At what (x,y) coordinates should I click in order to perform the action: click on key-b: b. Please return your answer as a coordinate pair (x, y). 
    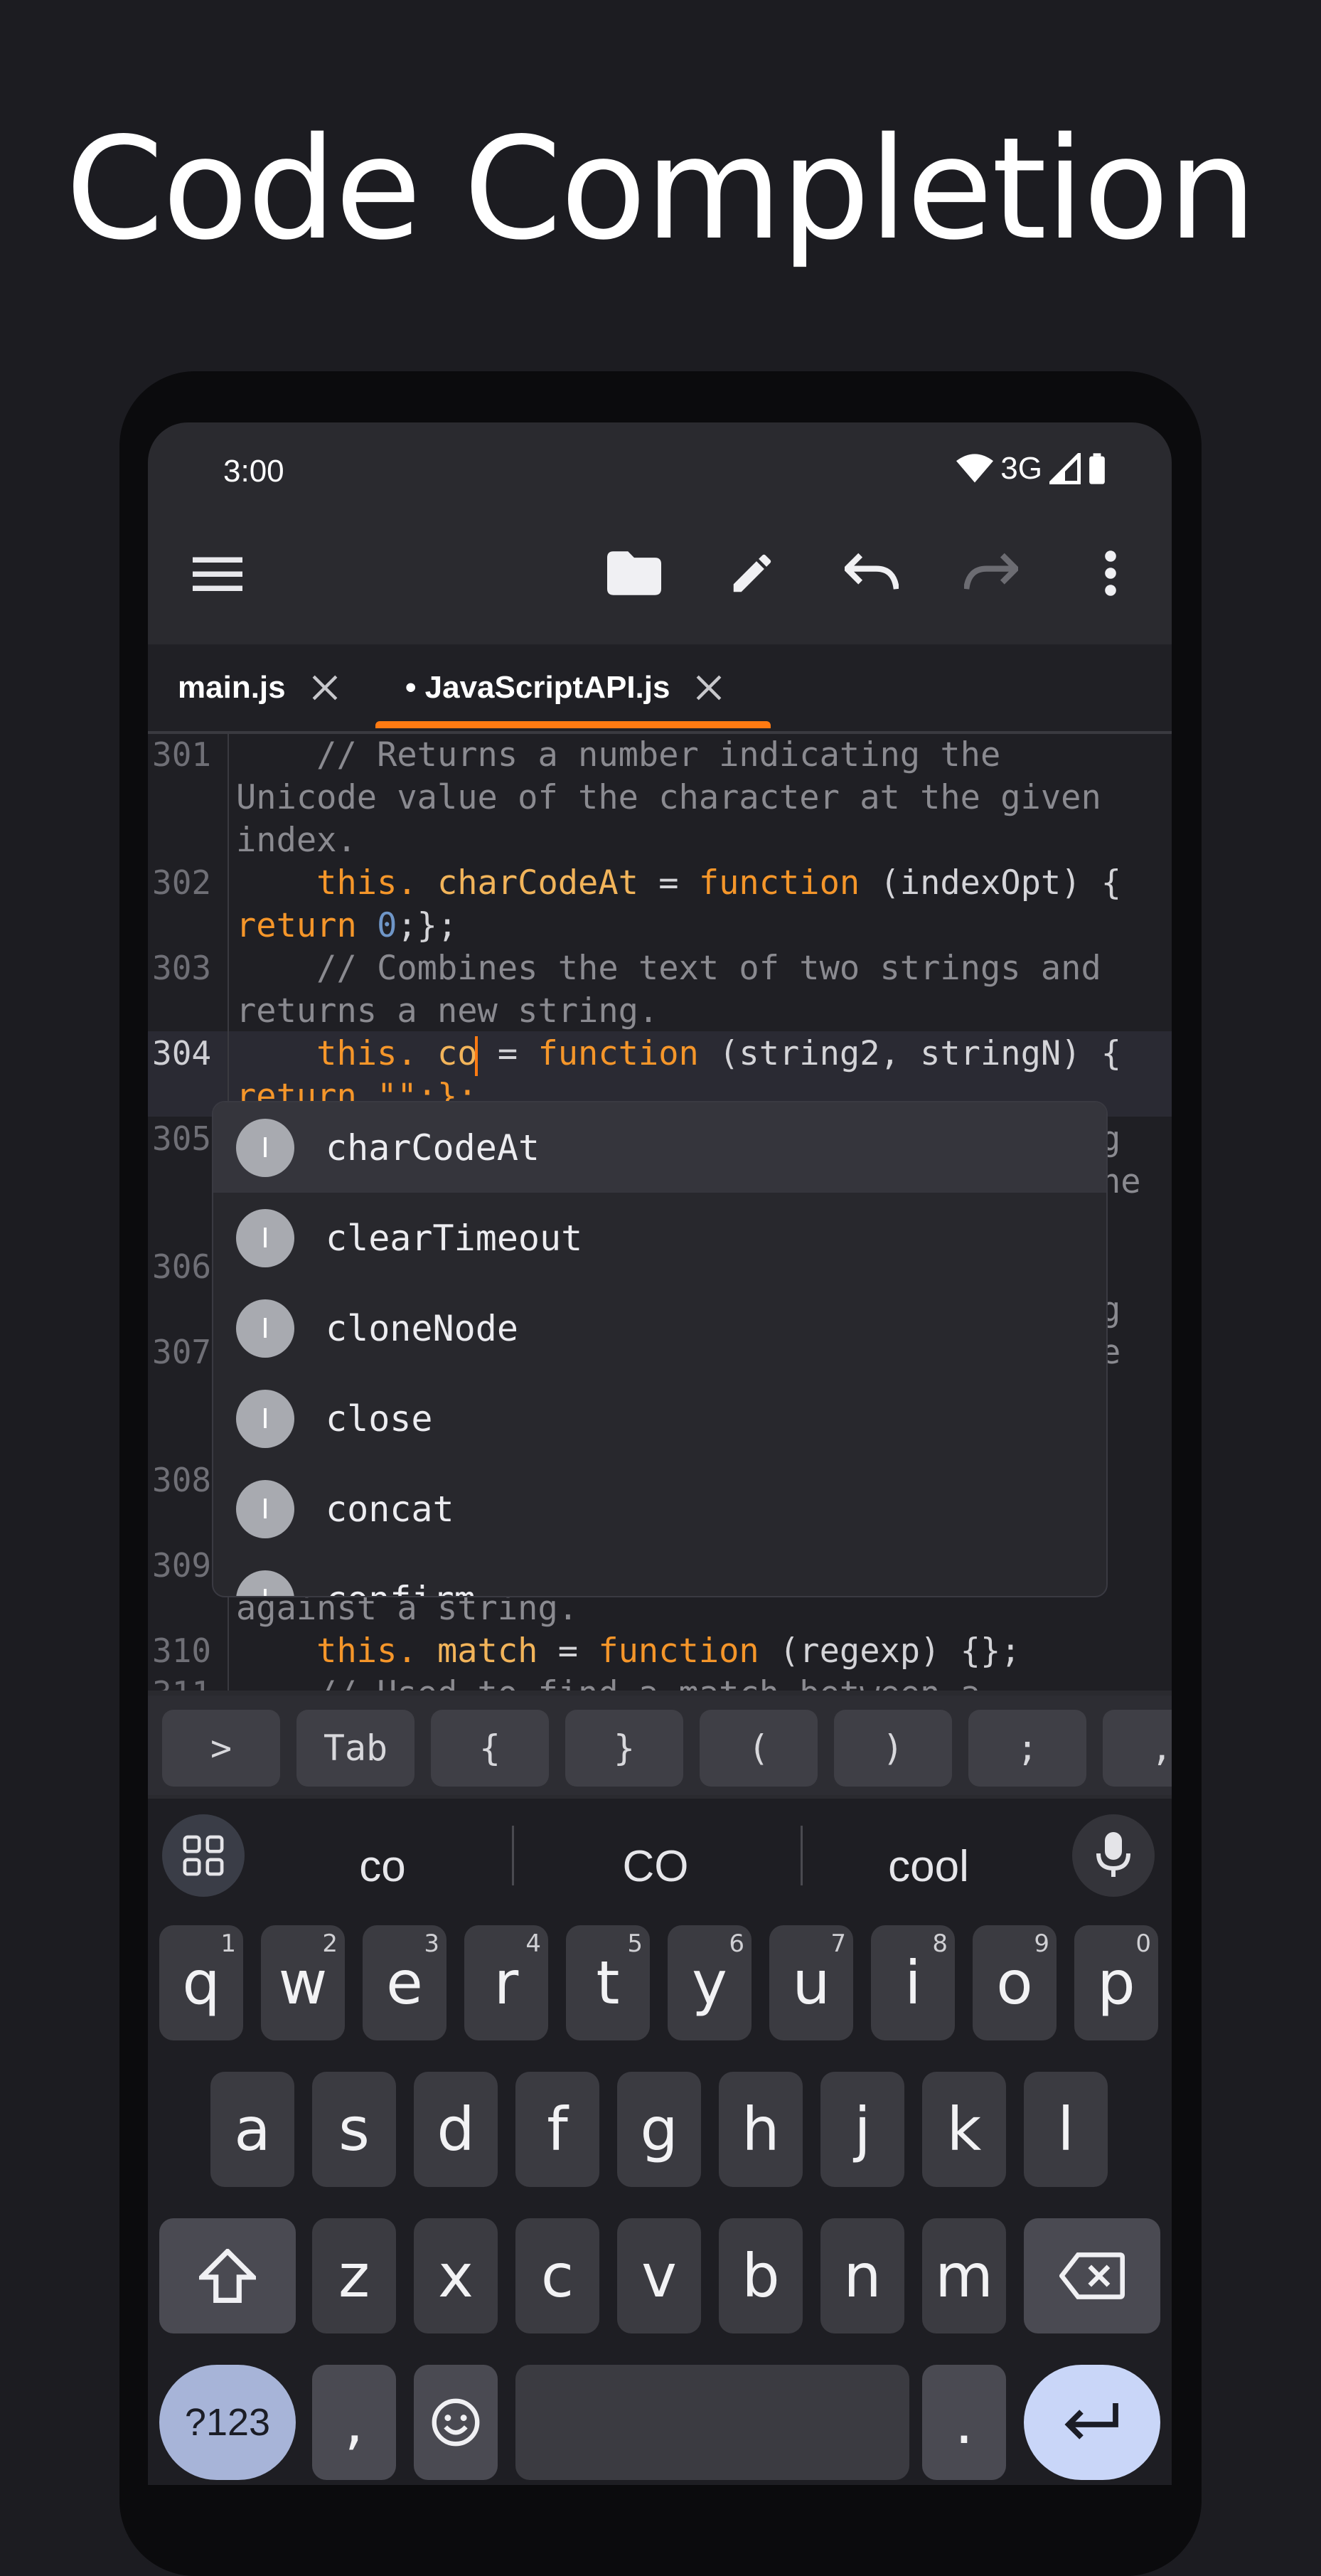
    Looking at the image, I should click on (761, 2275).